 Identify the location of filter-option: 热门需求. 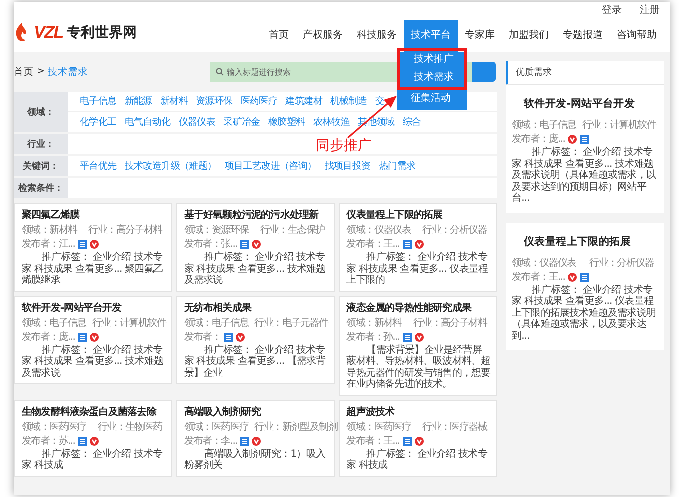
(397, 166).